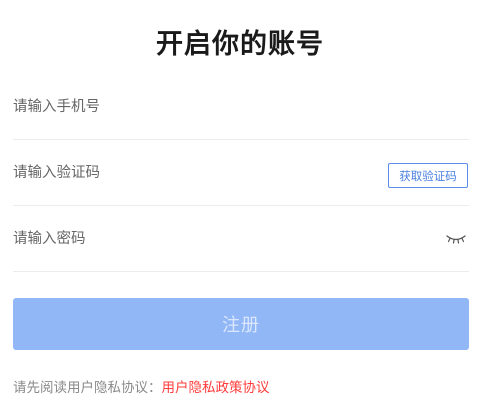  I want to click on phone-field-row, so click(241, 107).